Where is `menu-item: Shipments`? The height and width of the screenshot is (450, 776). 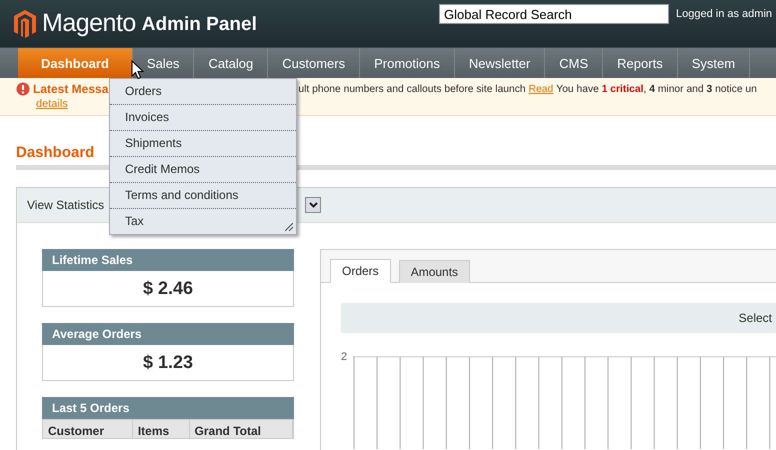 menu-item: Shipments is located at coordinates (203, 144).